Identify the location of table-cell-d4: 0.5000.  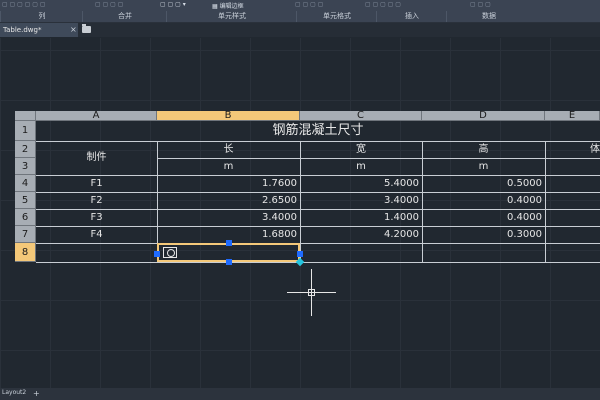
(483, 183).